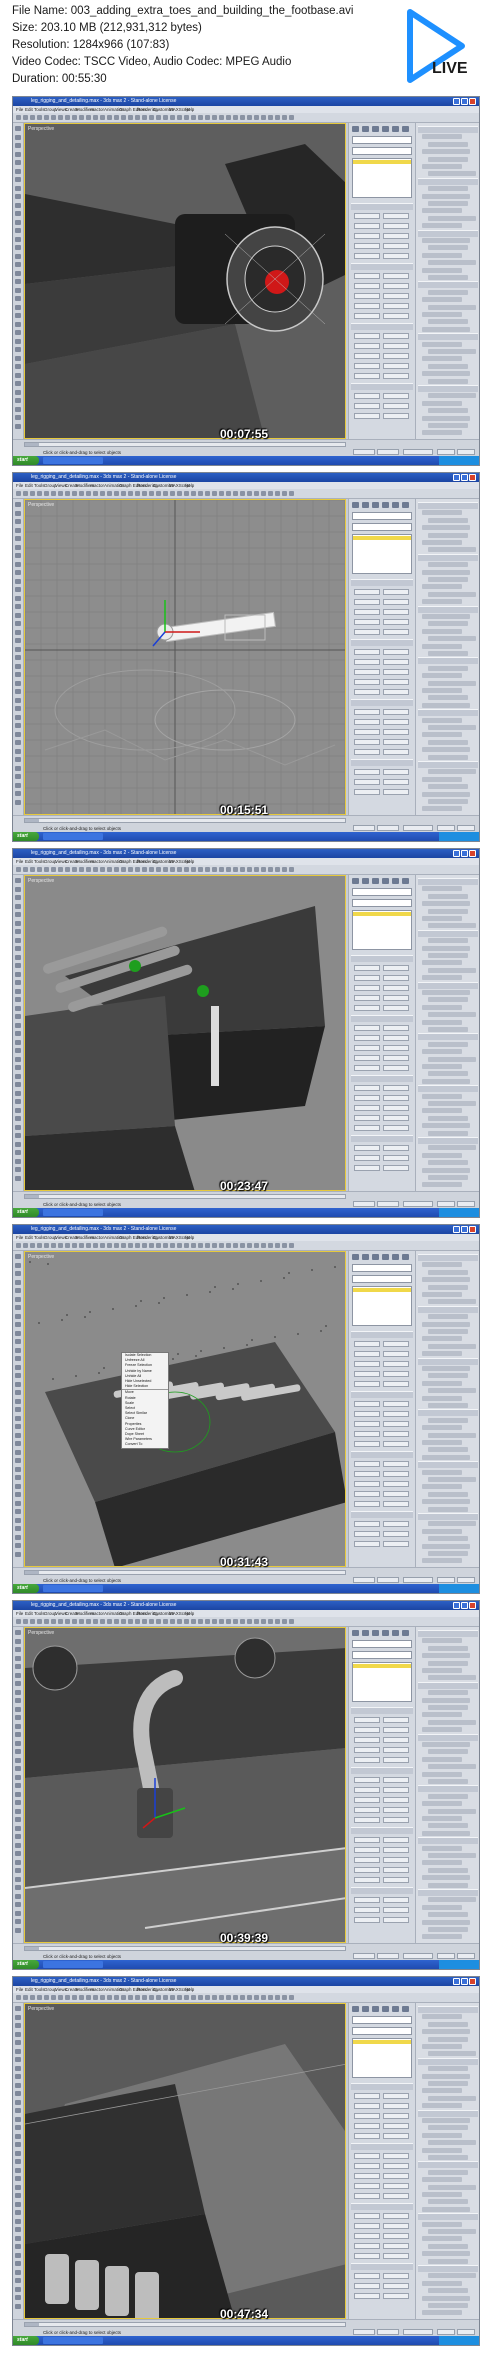 The width and height of the screenshot is (490, 2356). I want to click on taskbar-app-item, so click(73, 1212).